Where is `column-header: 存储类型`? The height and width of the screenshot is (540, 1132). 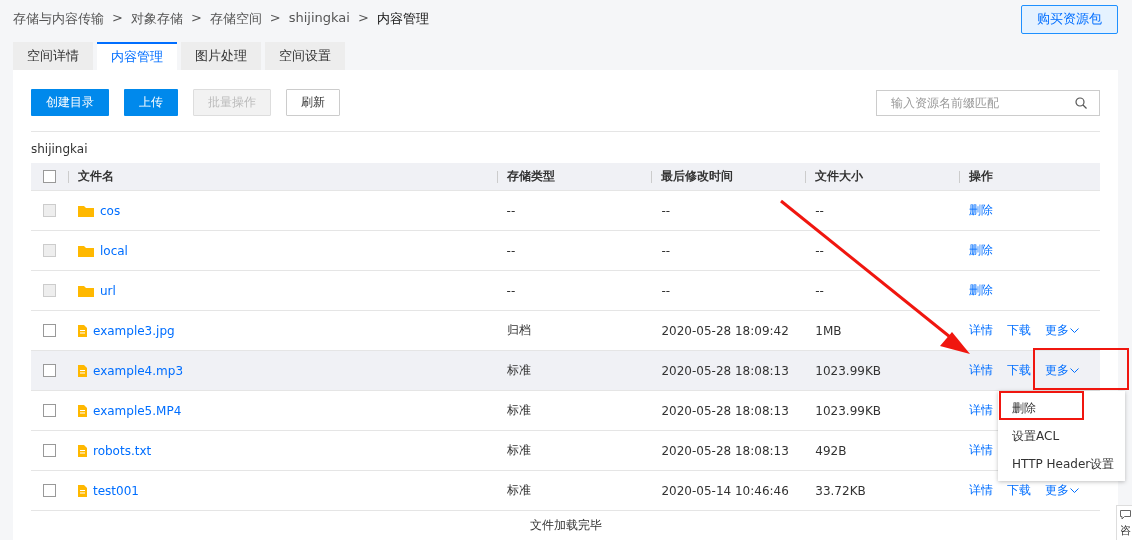 column-header: 存储类型 is located at coordinates (530, 176).